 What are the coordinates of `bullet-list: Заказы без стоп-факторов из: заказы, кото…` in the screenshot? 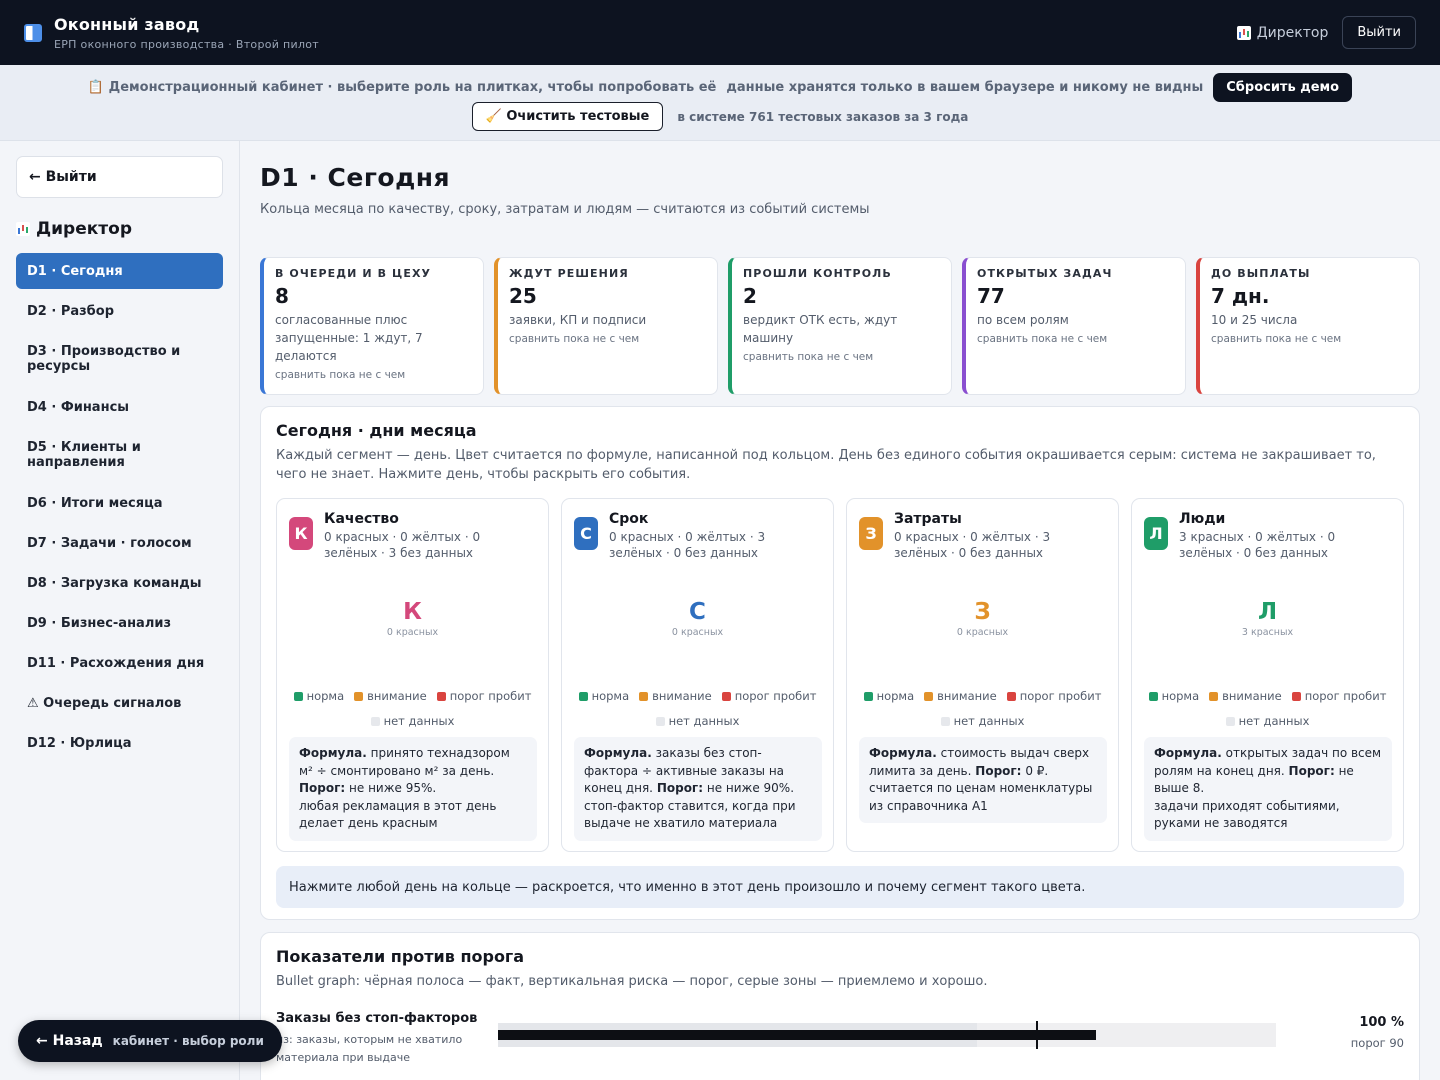 It's located at (840, 1041).